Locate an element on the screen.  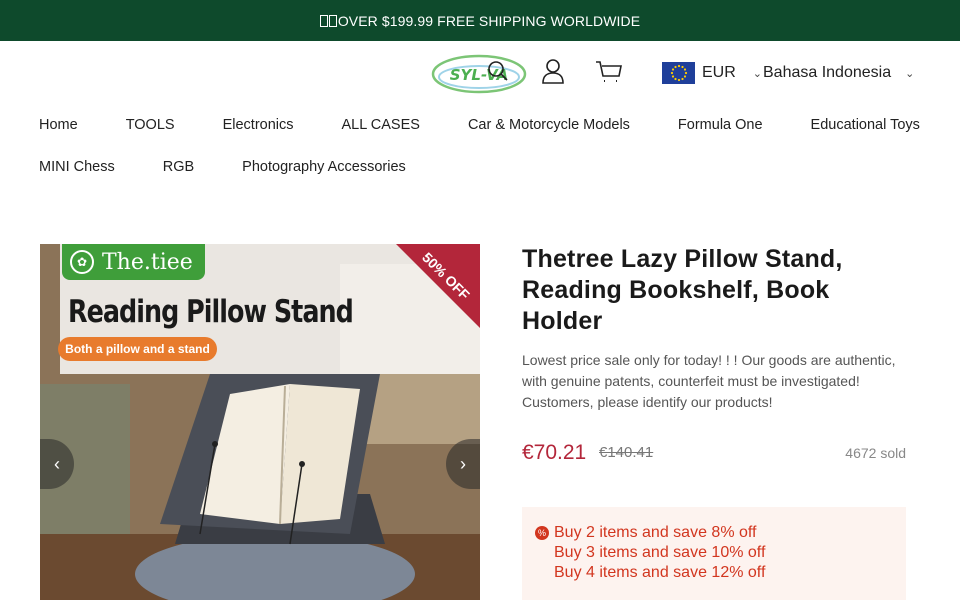
nav-item-home: Home is located at coordinates (58, 125).